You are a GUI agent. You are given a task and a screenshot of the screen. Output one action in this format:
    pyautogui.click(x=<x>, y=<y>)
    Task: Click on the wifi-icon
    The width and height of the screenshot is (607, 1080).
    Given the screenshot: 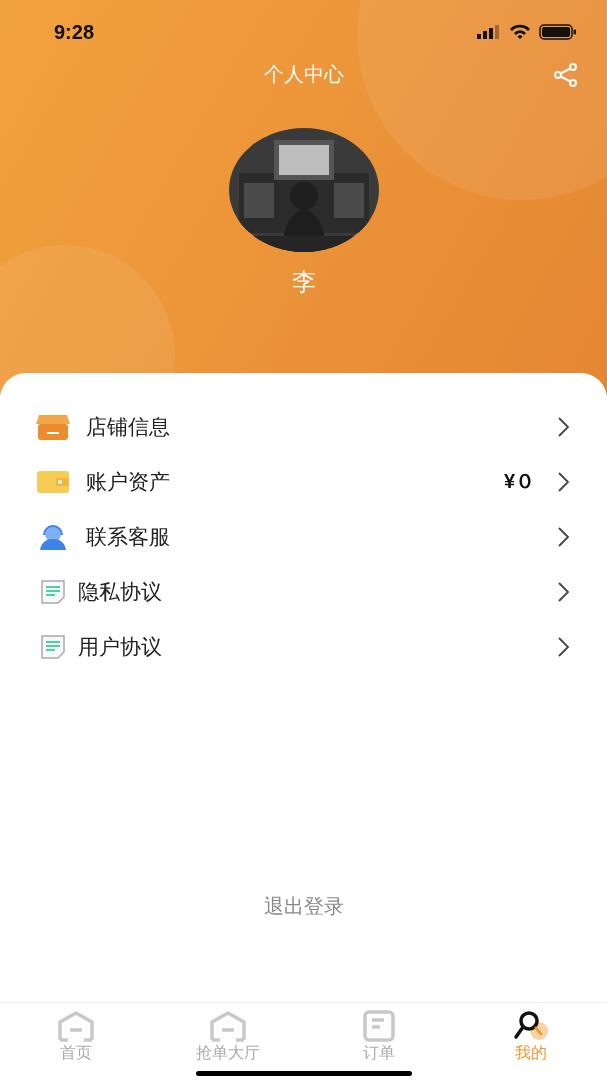 What is the action you would take?
    pyautogui.click(x=520, y=32)
    